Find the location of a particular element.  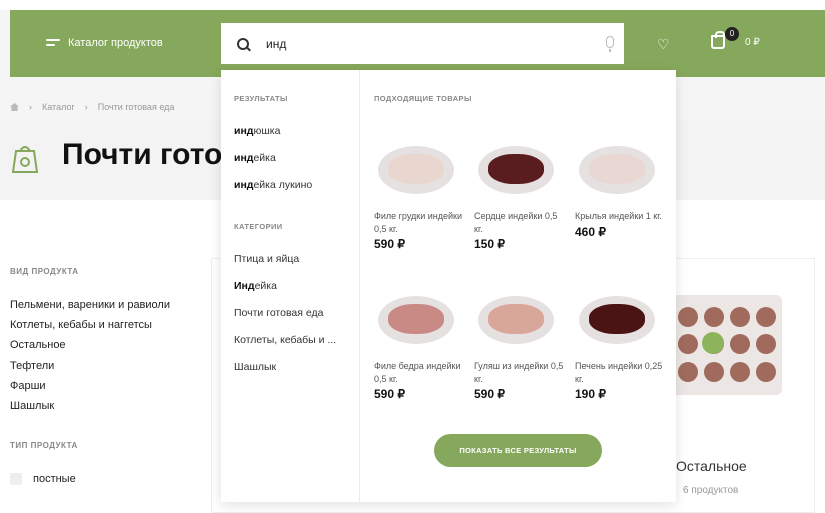

leaf-label-icon is located at coordinates (713, 343).